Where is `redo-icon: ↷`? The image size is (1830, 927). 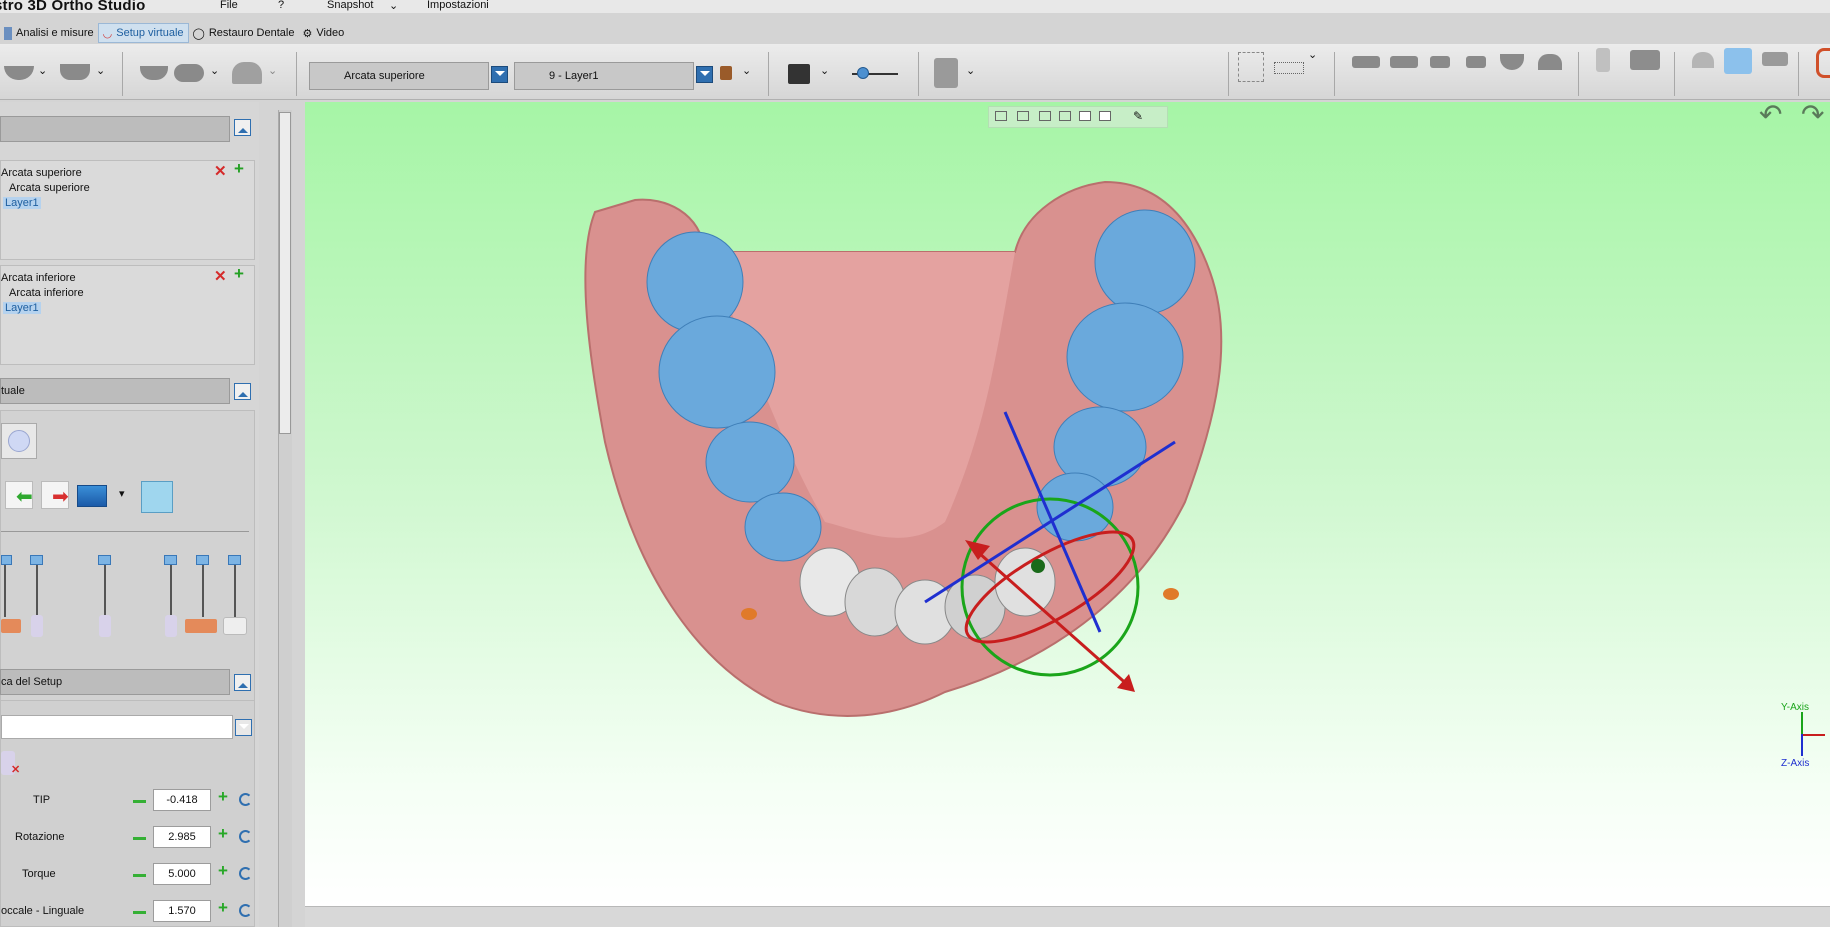 redo-icon: ↷ is located at coordinates (1812, 114).